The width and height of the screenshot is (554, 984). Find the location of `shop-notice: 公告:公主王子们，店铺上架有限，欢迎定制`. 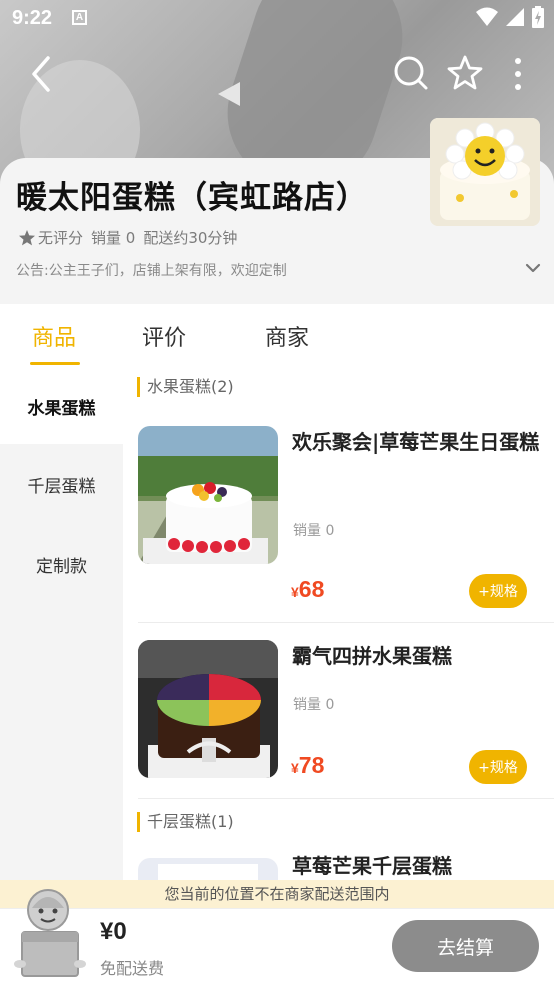

shop-notice: 公告:公主王子们，店铺上架有限，欢迎定制 is located at coordinates (151, 271).